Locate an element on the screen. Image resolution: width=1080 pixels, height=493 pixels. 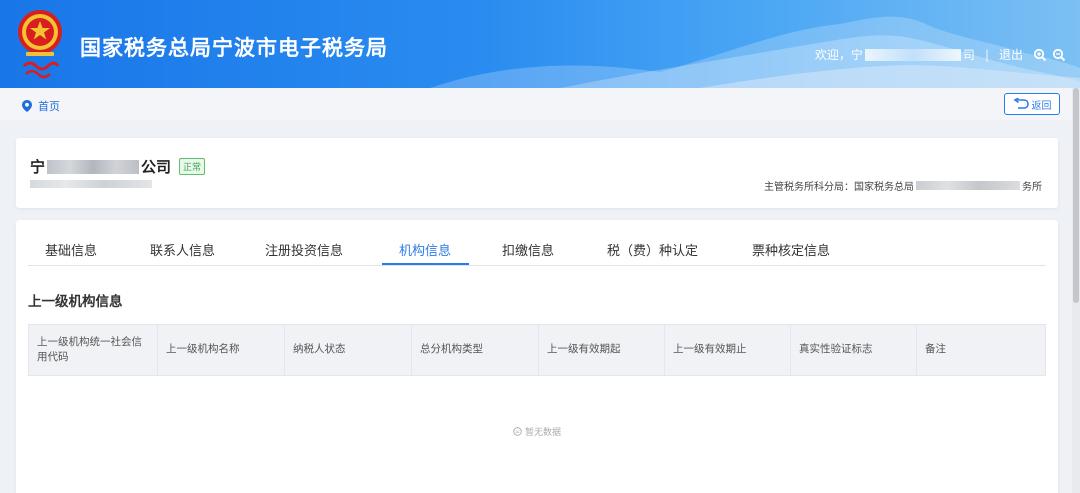
column-header: 总分机构类型 is located at coordinates (475, 350).